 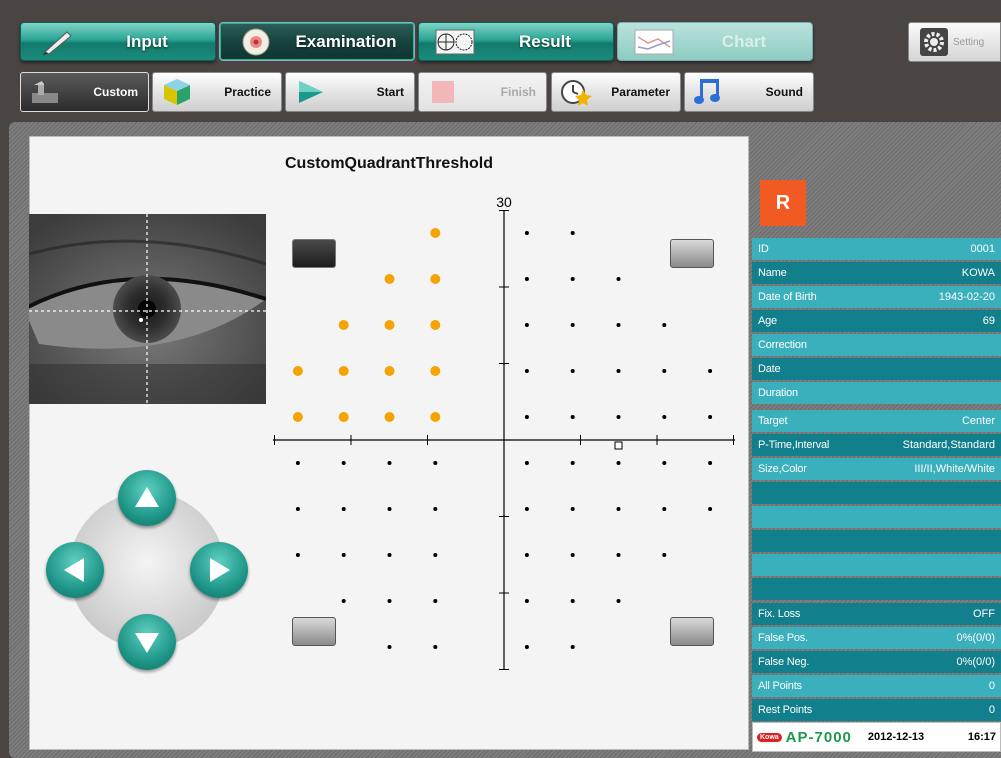 What do you see at coordinates (482, 92) in the screenshot?
I see `finish-button: Finish` at bounding box center [482, 92].